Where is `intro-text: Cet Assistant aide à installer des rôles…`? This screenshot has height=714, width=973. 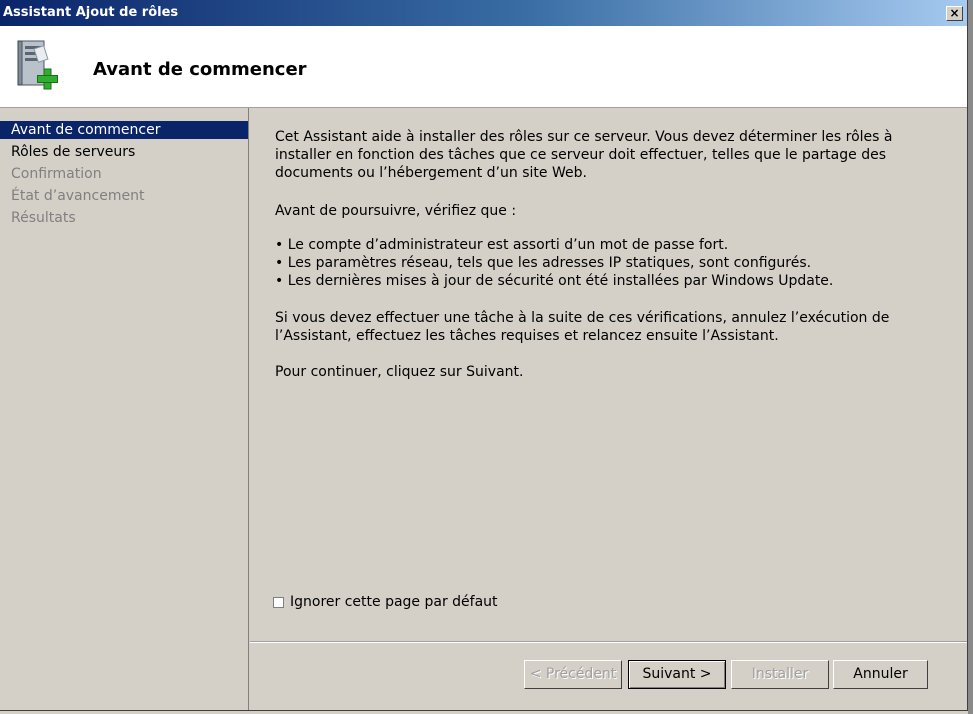
intro-text: Cet Assistant aide à installer des rôles… is located at coordinates (584, 155).